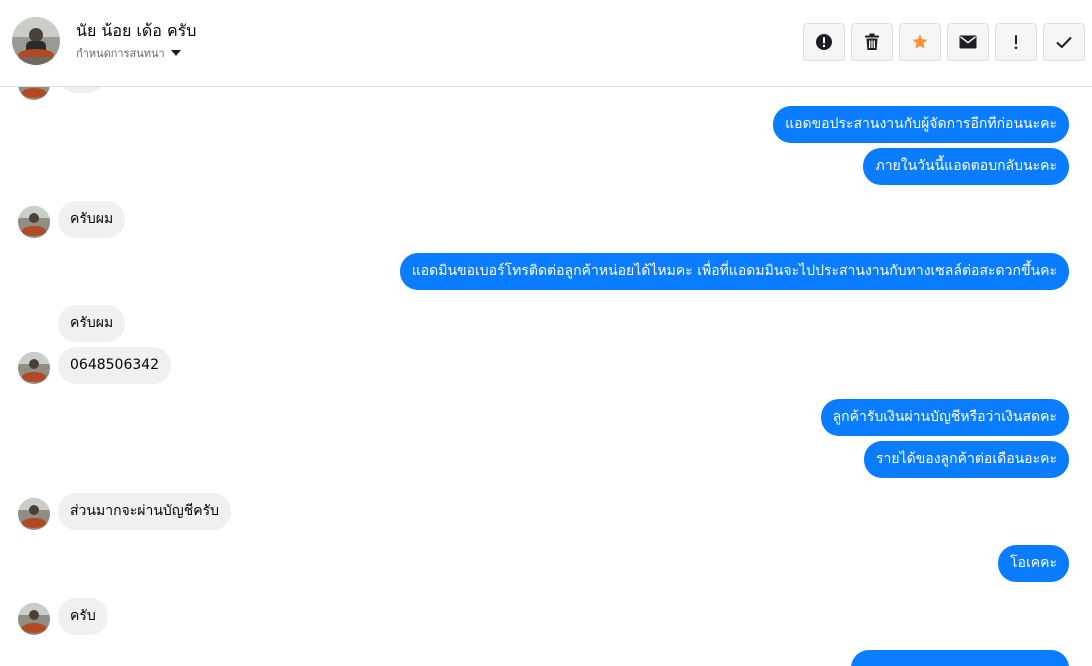  I want to click on report-button, so click(824, 42).